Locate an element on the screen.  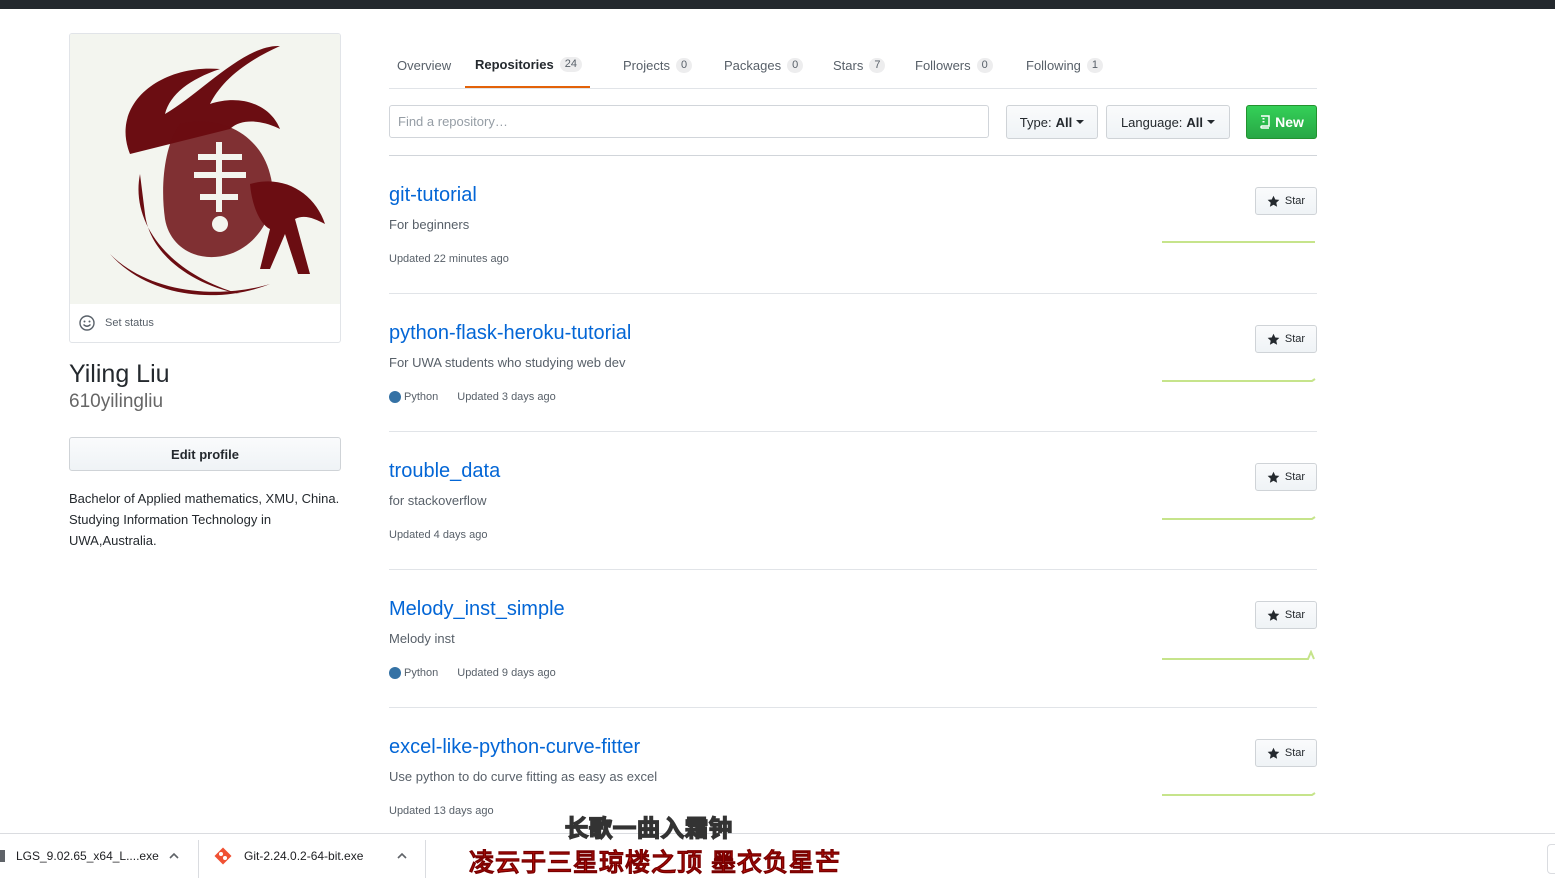
repo-name-link: git-tutorial is located at coordinates (433, 195).